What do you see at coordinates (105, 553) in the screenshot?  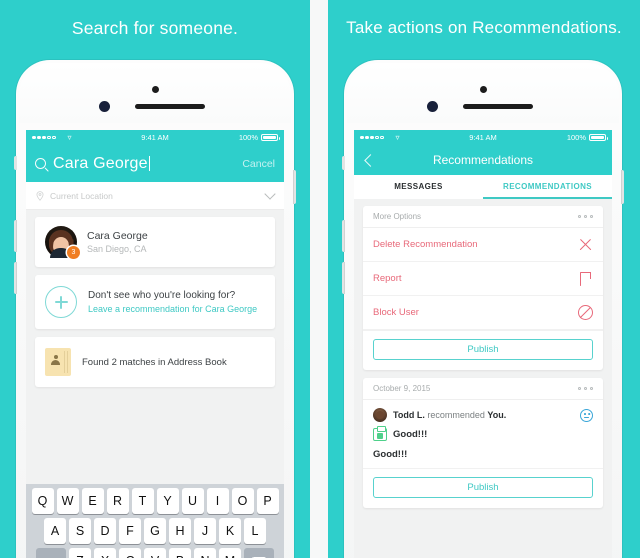 I see `key-x: X` at bounding box center [105, 553].